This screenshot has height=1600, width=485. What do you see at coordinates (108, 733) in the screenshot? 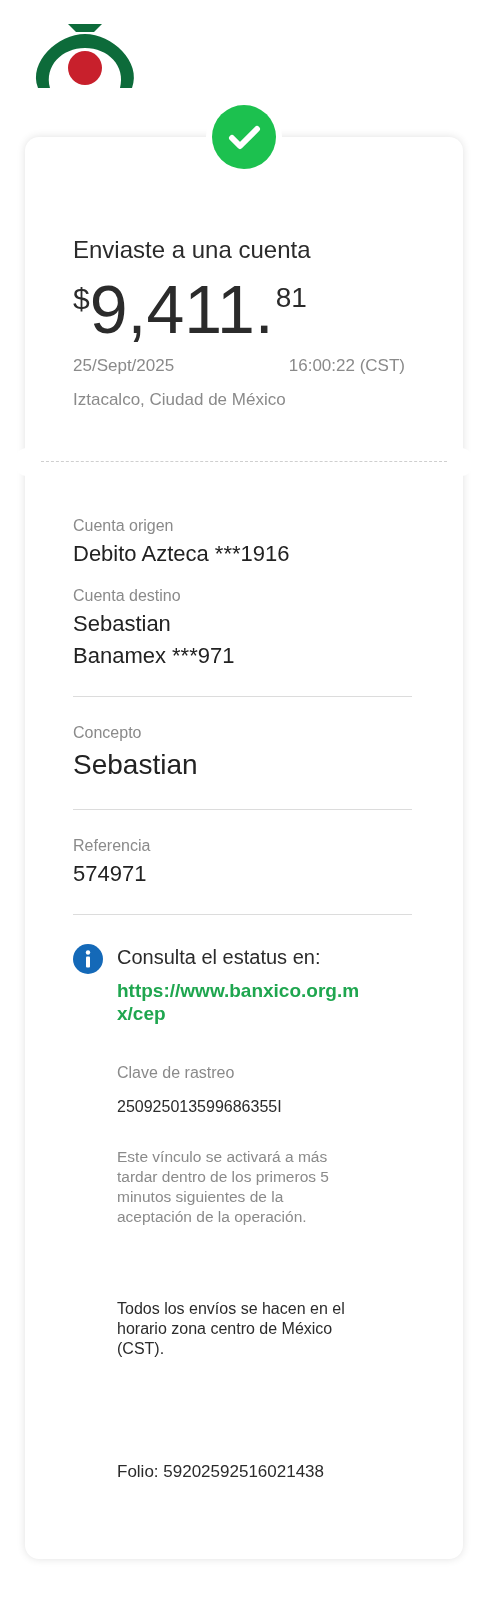
I see `field-label: Concepto` at bounding box center [108, 733].